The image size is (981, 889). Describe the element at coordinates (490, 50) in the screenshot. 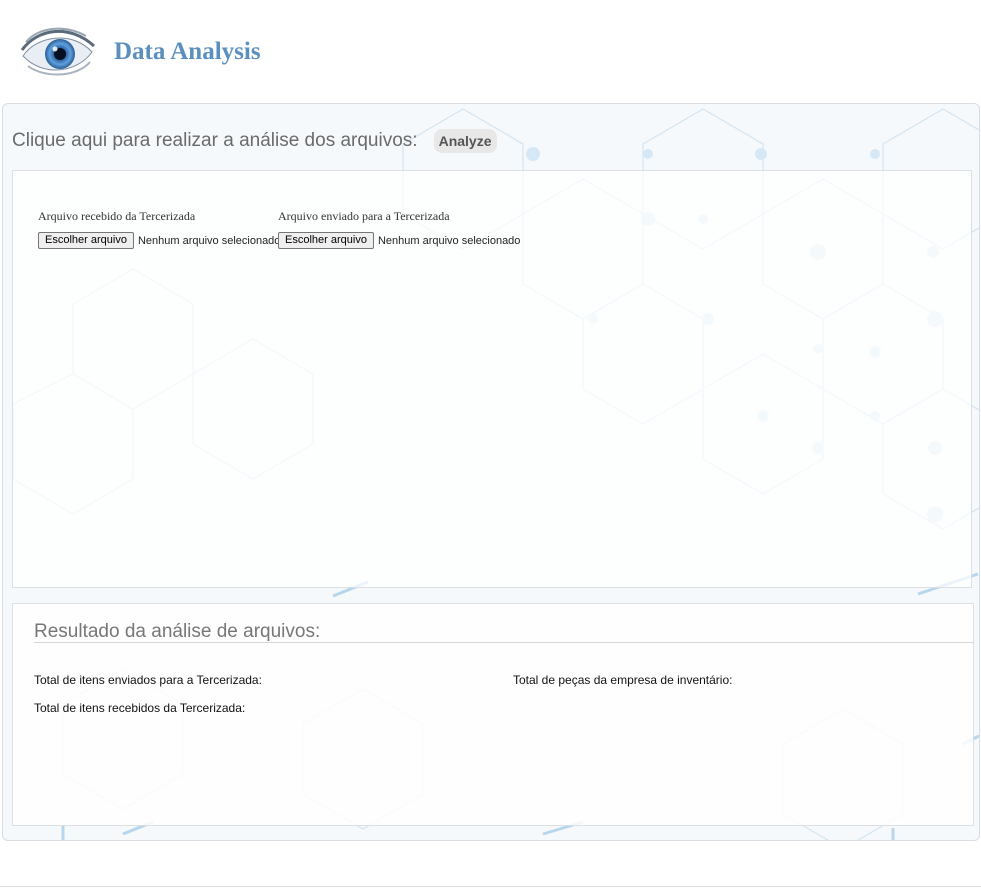

I see `page-header: Data Analysis` at that location.